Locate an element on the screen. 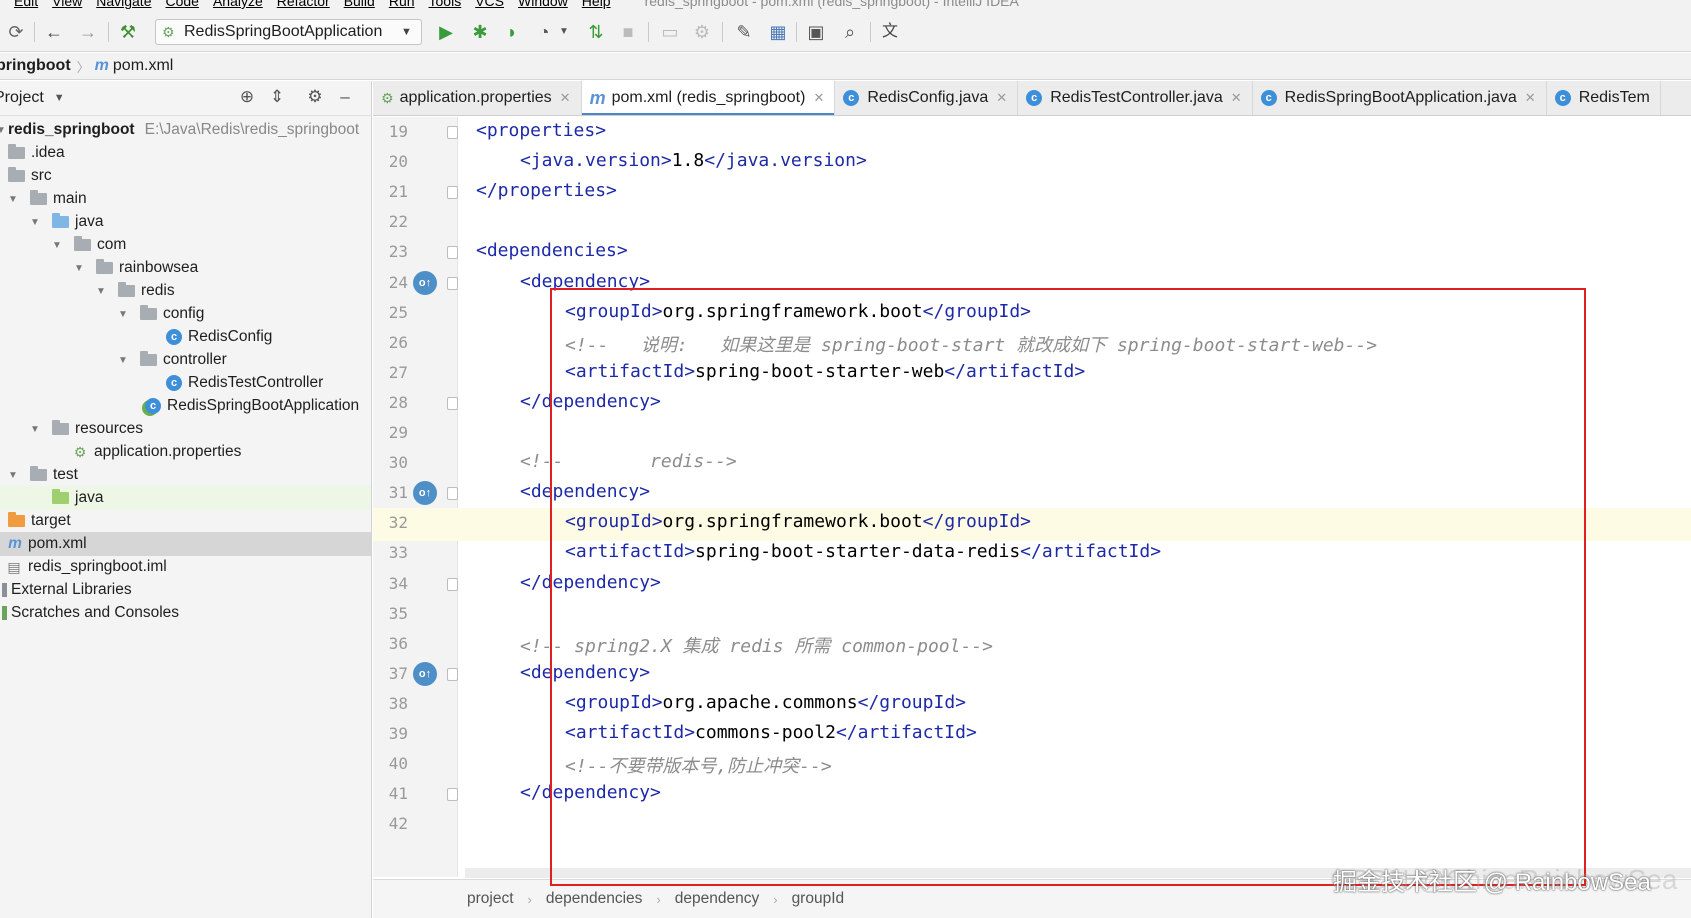  attach-debugger-icon: ⇅ is located at coordinates (596, 32).